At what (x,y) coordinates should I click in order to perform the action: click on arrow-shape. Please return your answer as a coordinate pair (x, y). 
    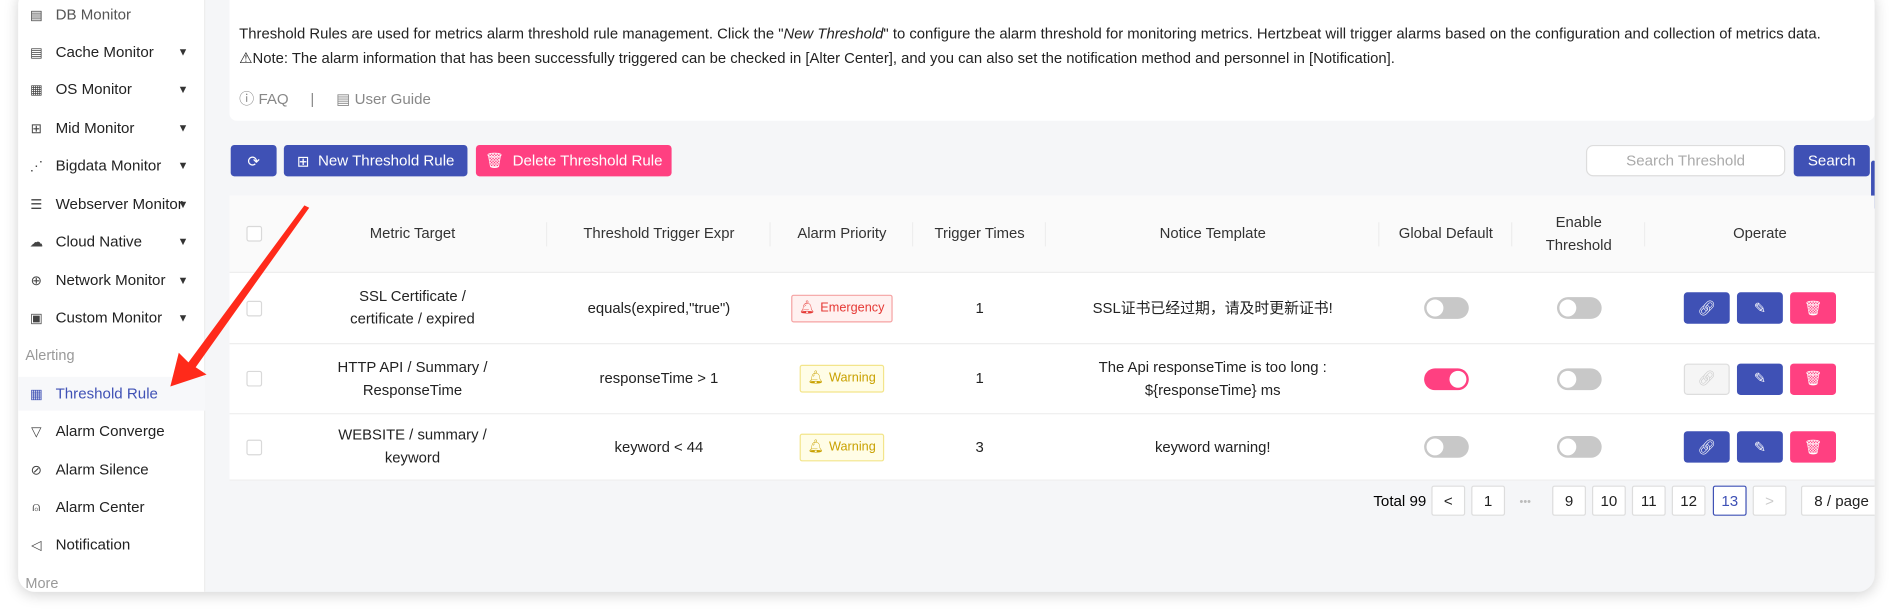
    Looking at the image, I should click on (240, 296).